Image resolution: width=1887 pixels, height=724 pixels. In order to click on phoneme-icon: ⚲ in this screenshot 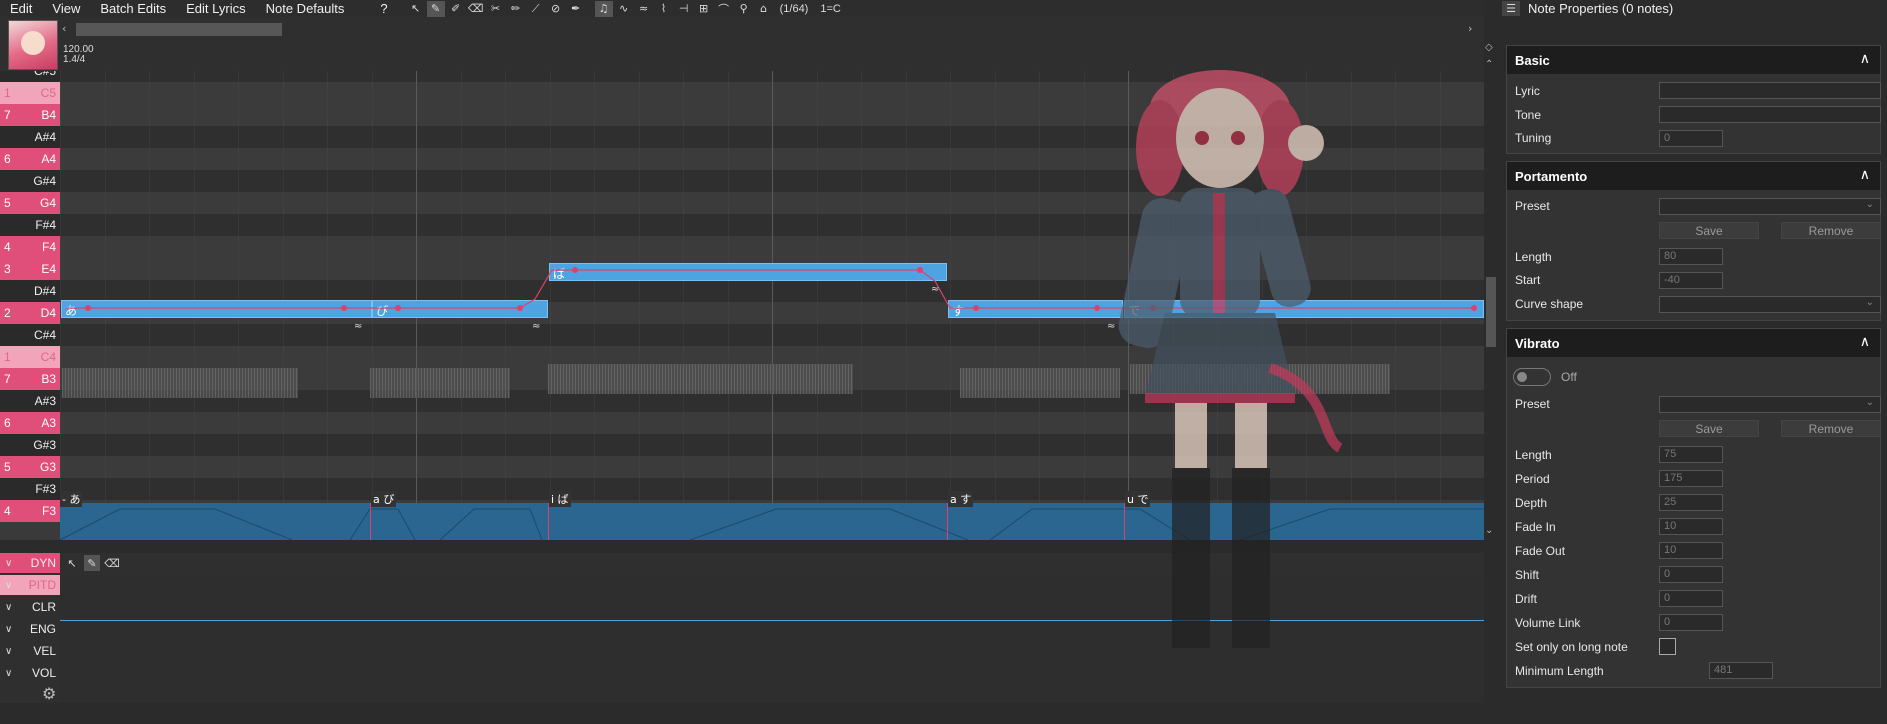, I will do `click(744, 9)`.